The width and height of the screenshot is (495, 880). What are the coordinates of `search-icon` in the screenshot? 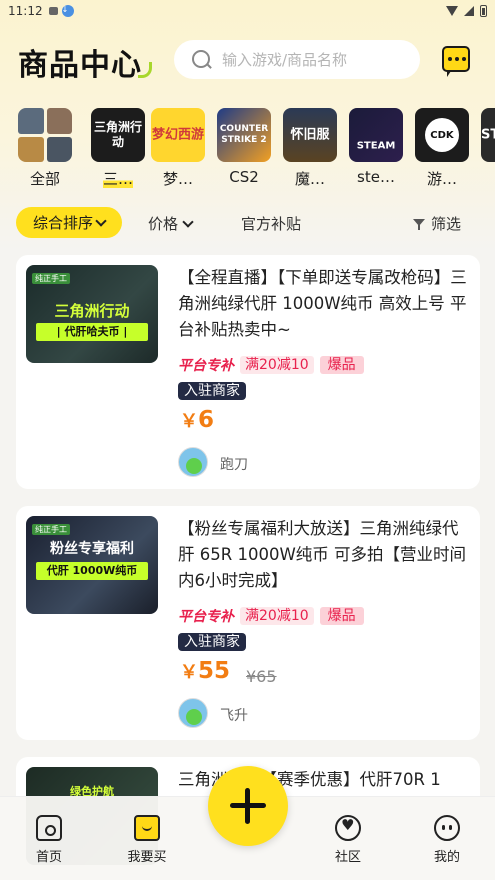 It's located at (202, 59).